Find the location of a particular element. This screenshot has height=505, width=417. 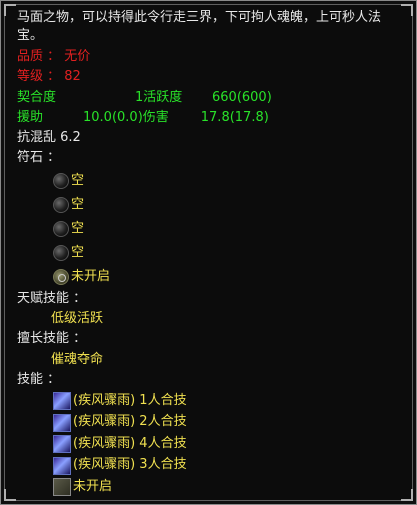

specialty-value: 催魂夺命 is located at coordinates (77, 359).